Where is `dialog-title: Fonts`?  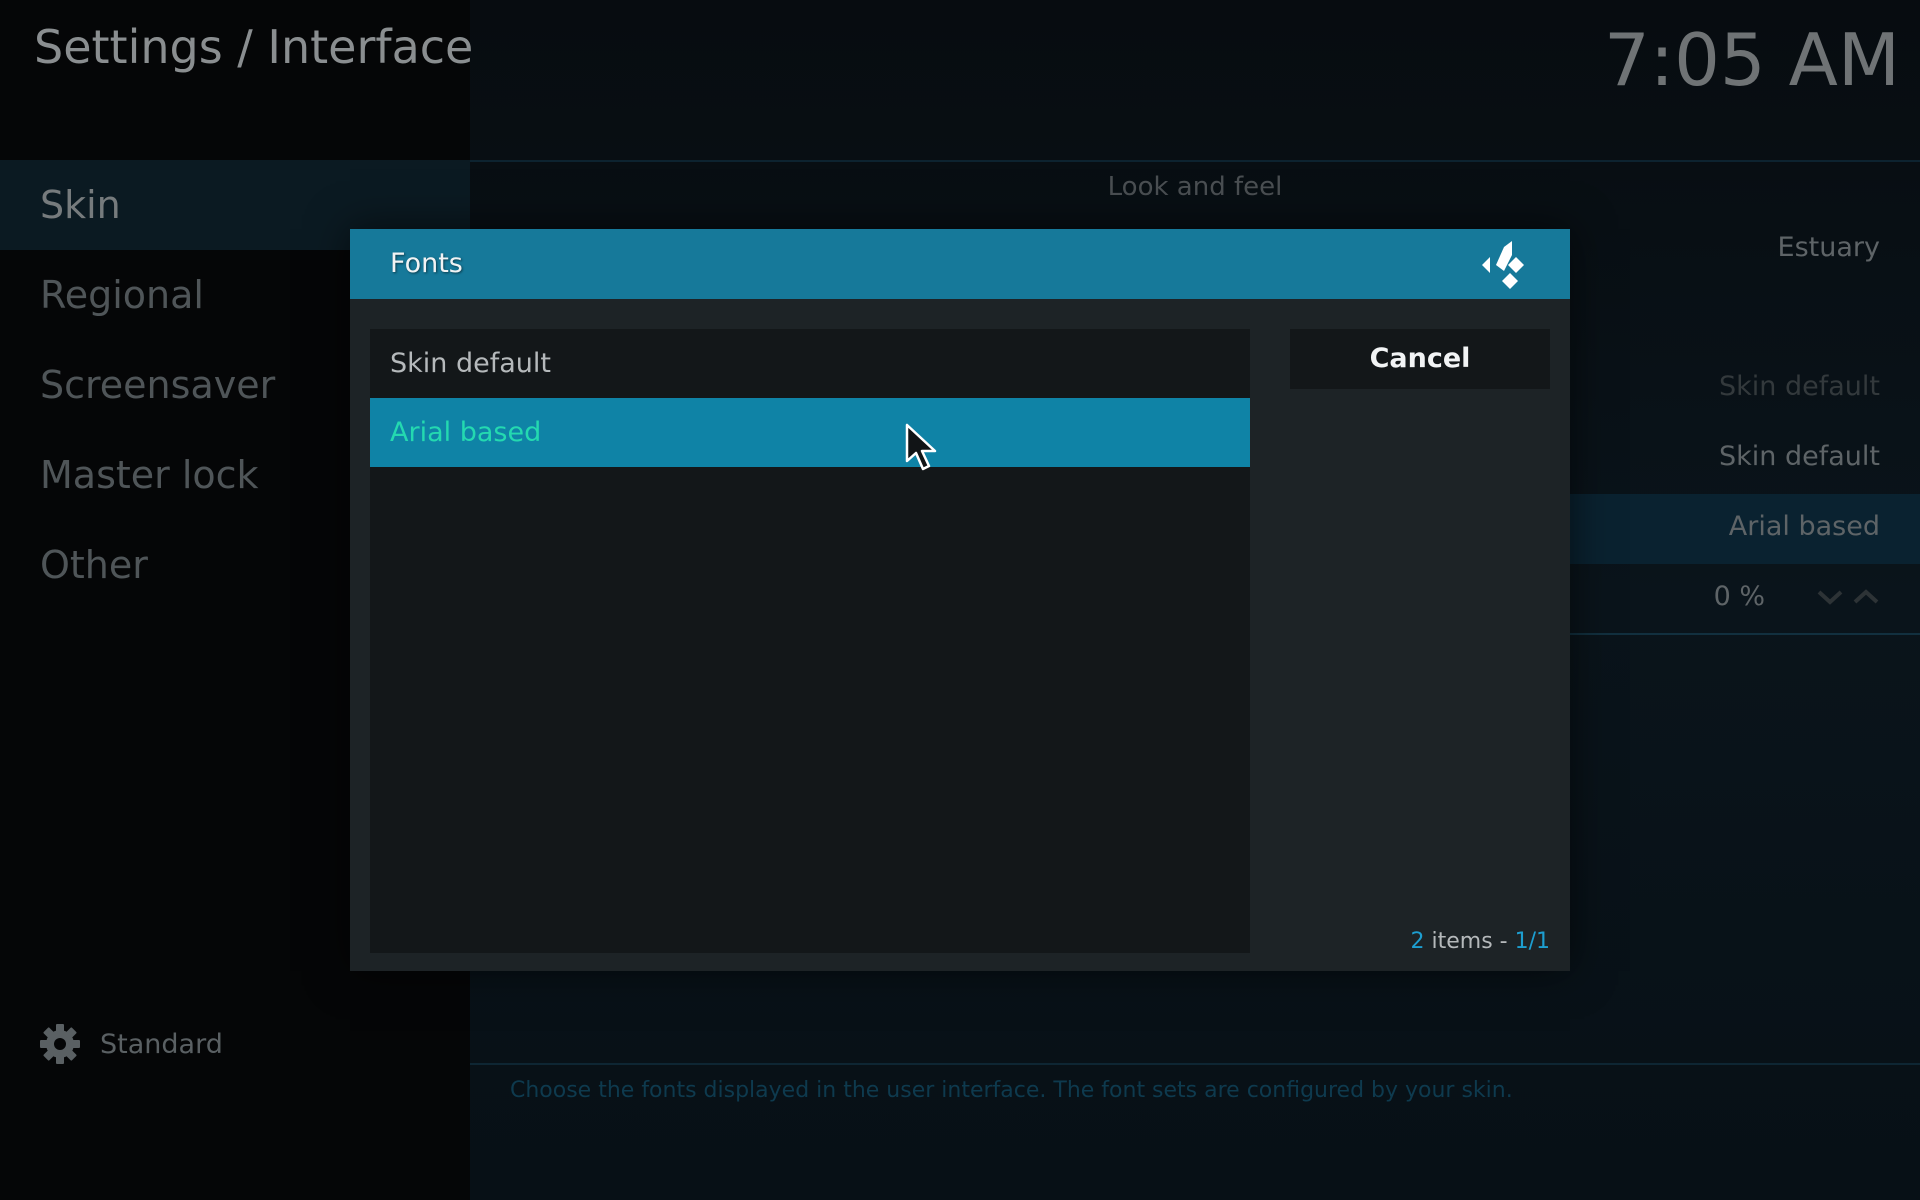
dialog-title: Fonts is located at coordinates (426, 263).